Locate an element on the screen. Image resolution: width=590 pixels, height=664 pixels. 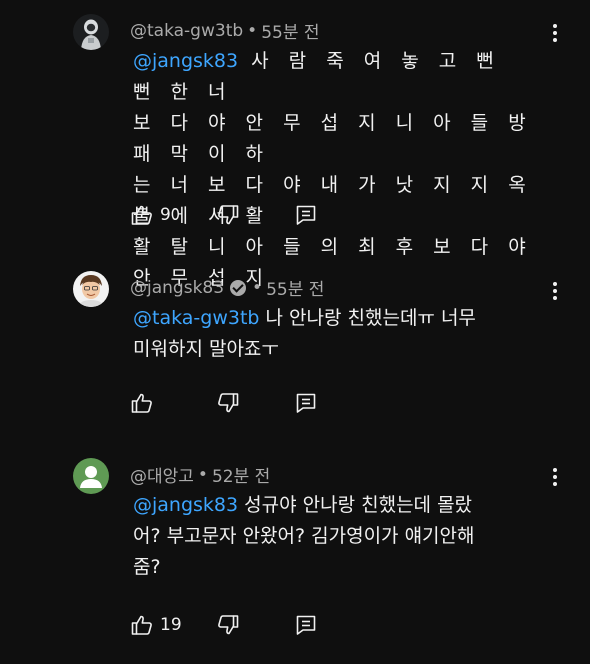
comment-line: 미워하지 말아죠ㅜ is located at coordinates (206, 349).